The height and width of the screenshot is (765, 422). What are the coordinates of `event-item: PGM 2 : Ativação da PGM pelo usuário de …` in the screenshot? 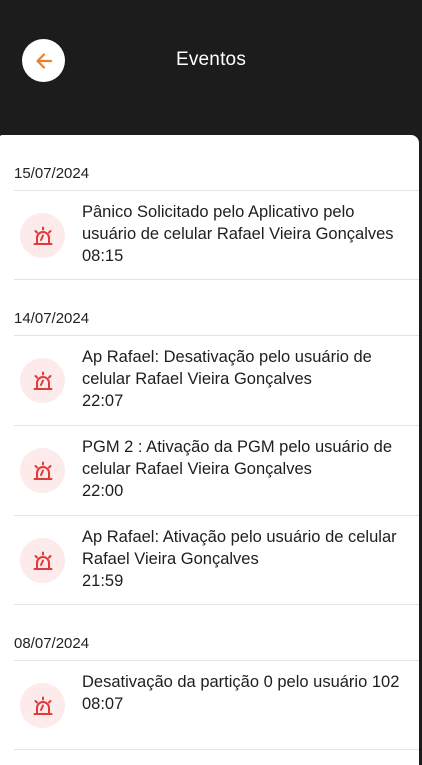 It's located at (216, 470).